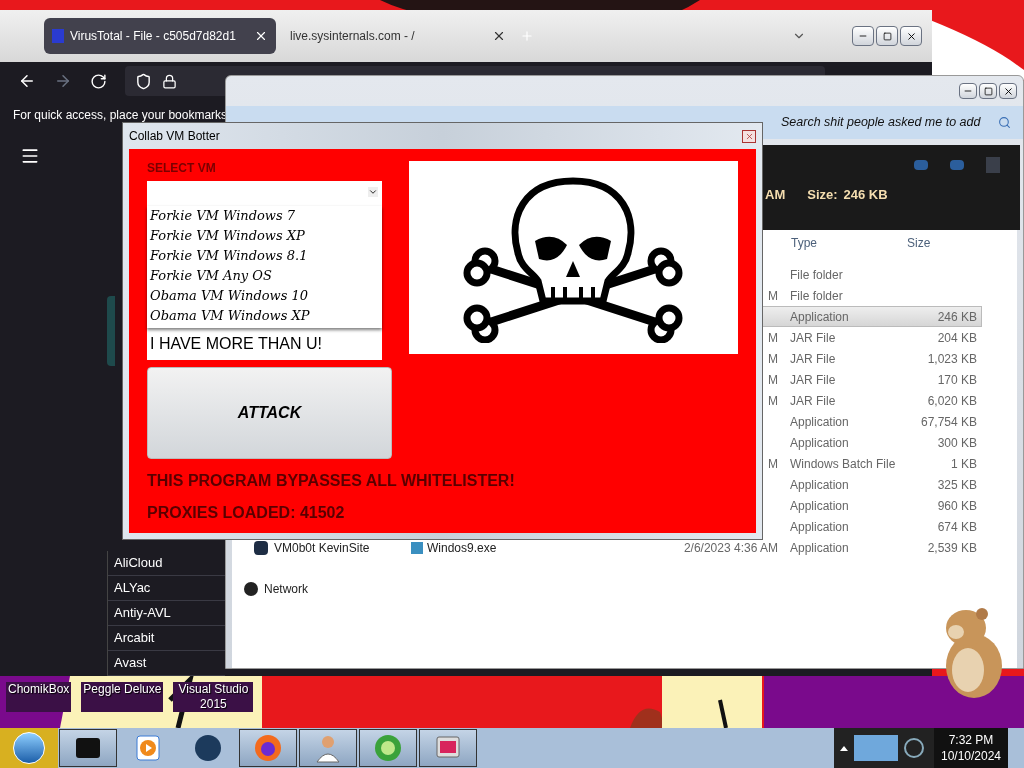 This screenshot has width=1024, height=768. Describe the element at coordinates (971, 740) in the screenshot. I see `clock-time: 7:32 PM` at that location.